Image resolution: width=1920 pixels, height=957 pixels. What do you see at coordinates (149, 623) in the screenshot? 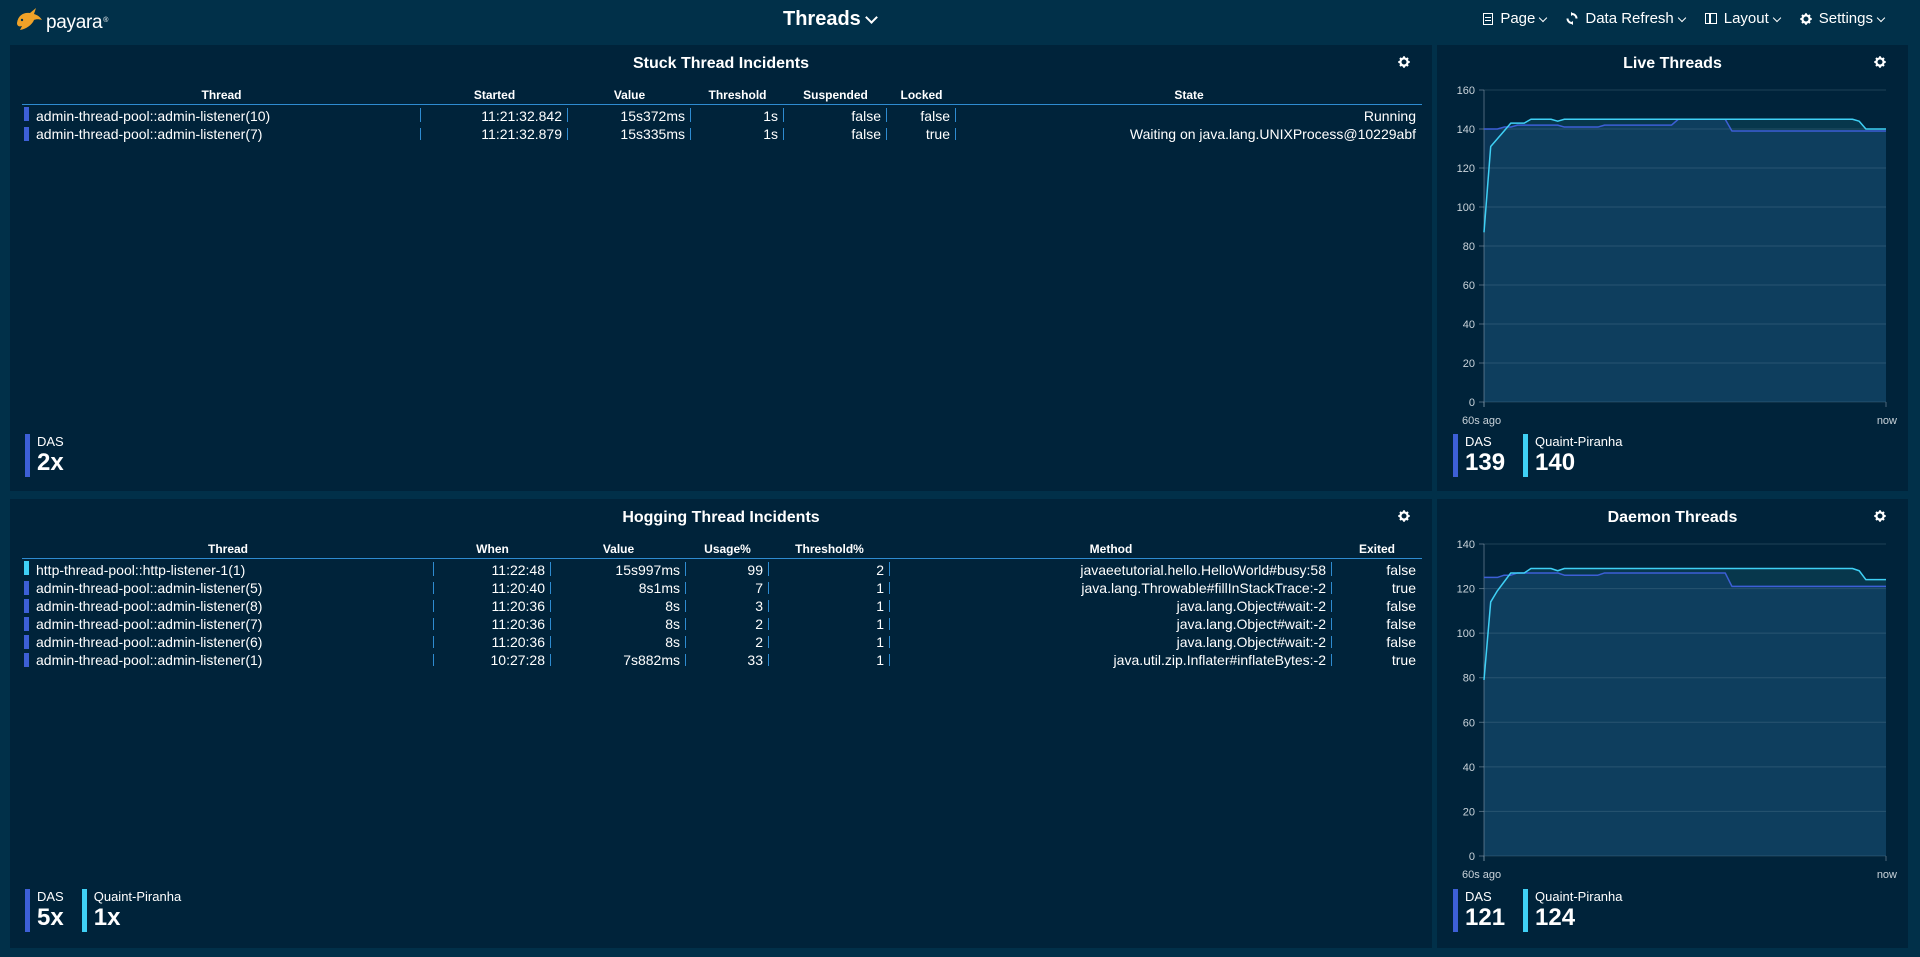
I see `thread-name: admin-thread-pool::admin-listener(7)` at bounding box center [149, 623].